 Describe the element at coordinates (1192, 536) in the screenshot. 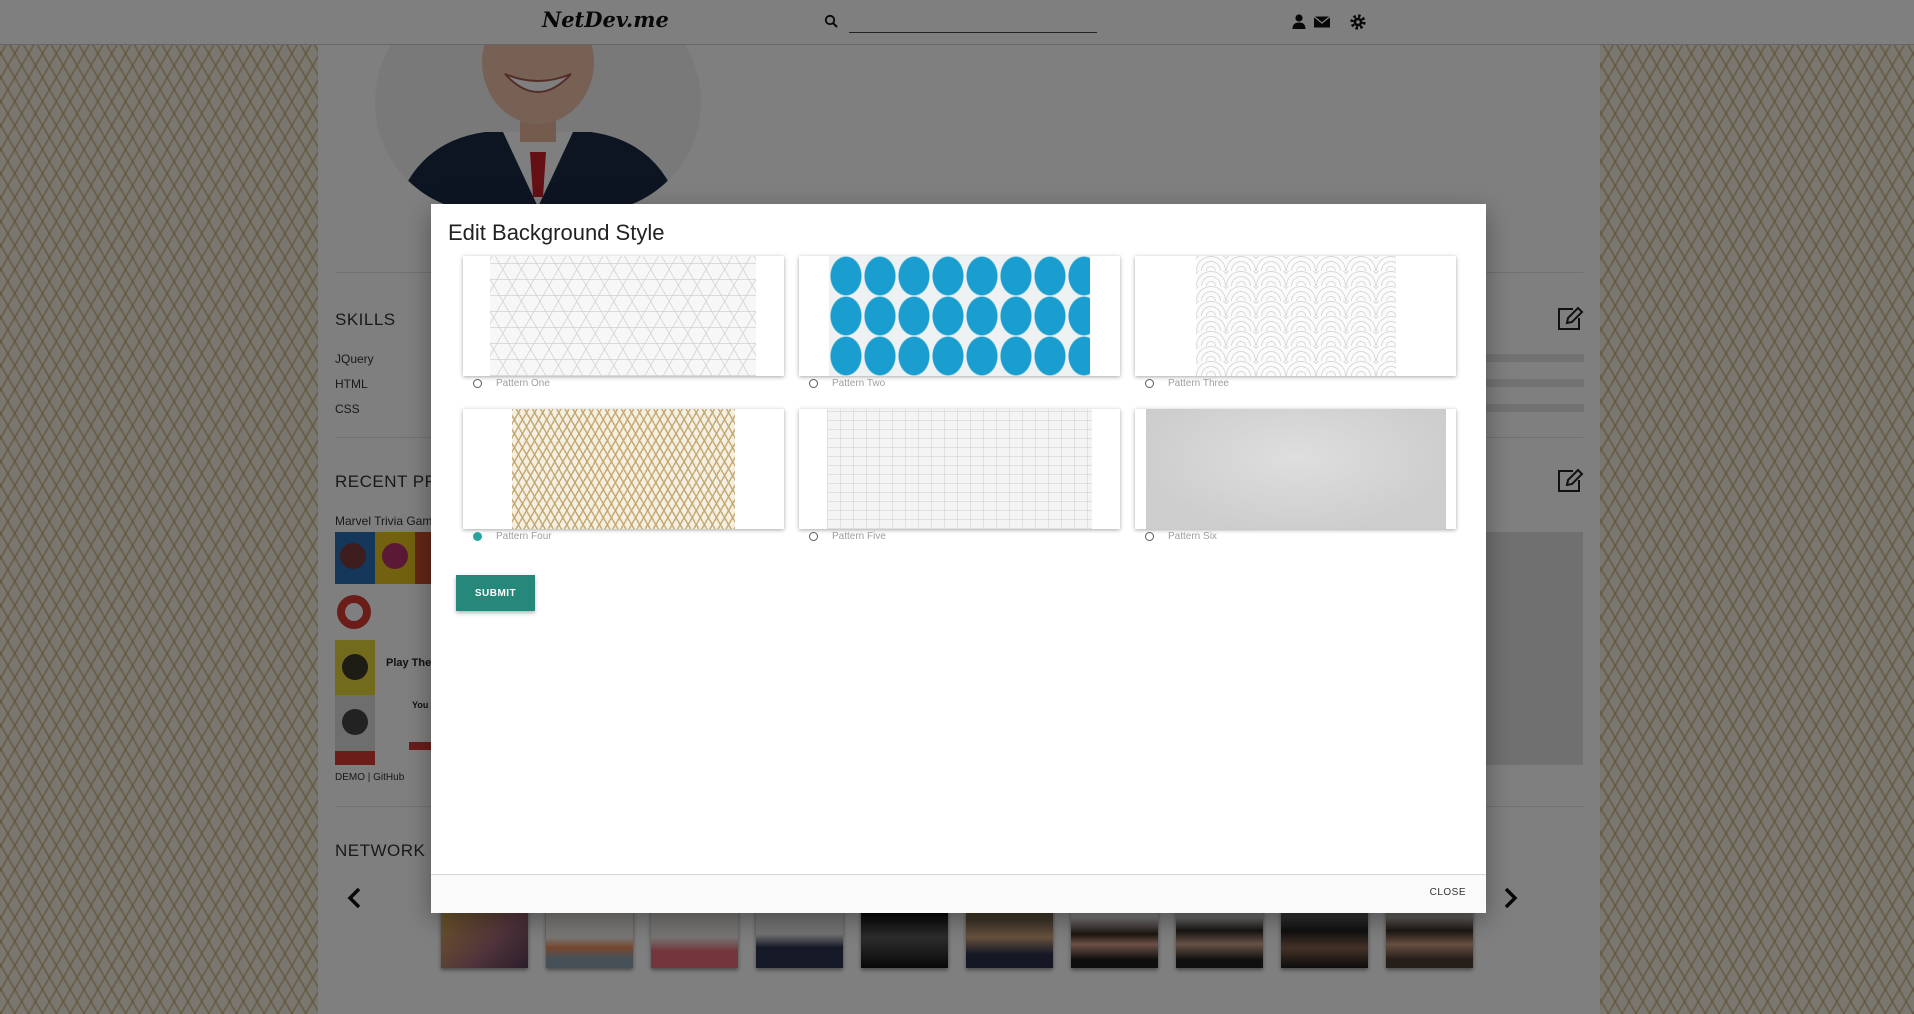

I see `pattern-six-label: Pattern Six` at that location.